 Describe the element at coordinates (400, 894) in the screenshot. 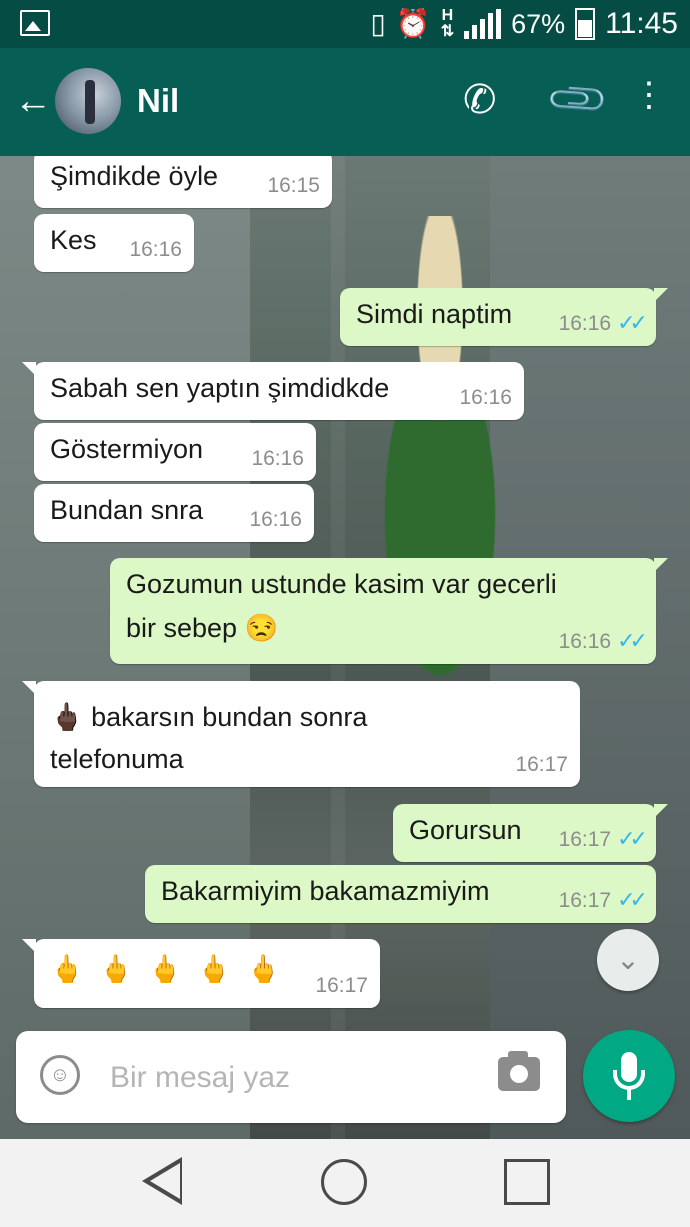

I see `message-outgoing: Bakarmiyim bakamazmiyim 16:17 ✓✓` at that location.